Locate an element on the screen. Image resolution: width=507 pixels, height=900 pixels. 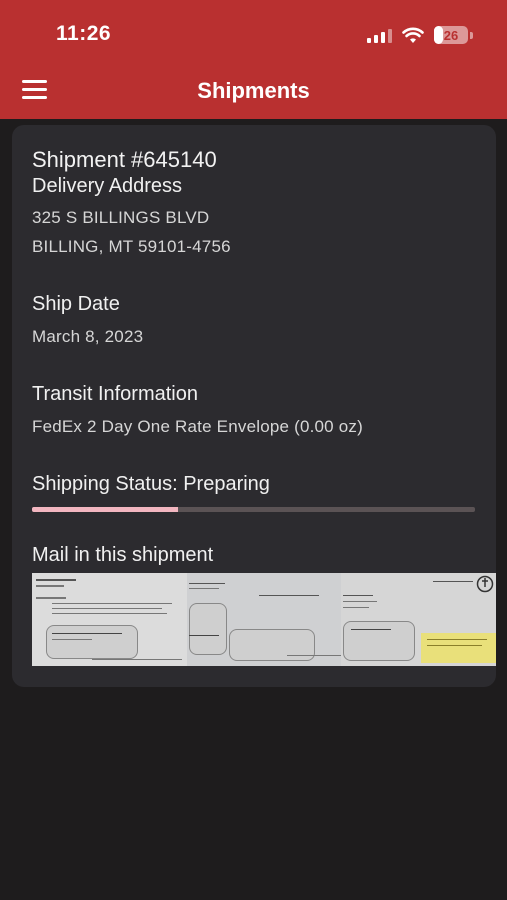
wifi-icon is located at coordinates (413, 35).